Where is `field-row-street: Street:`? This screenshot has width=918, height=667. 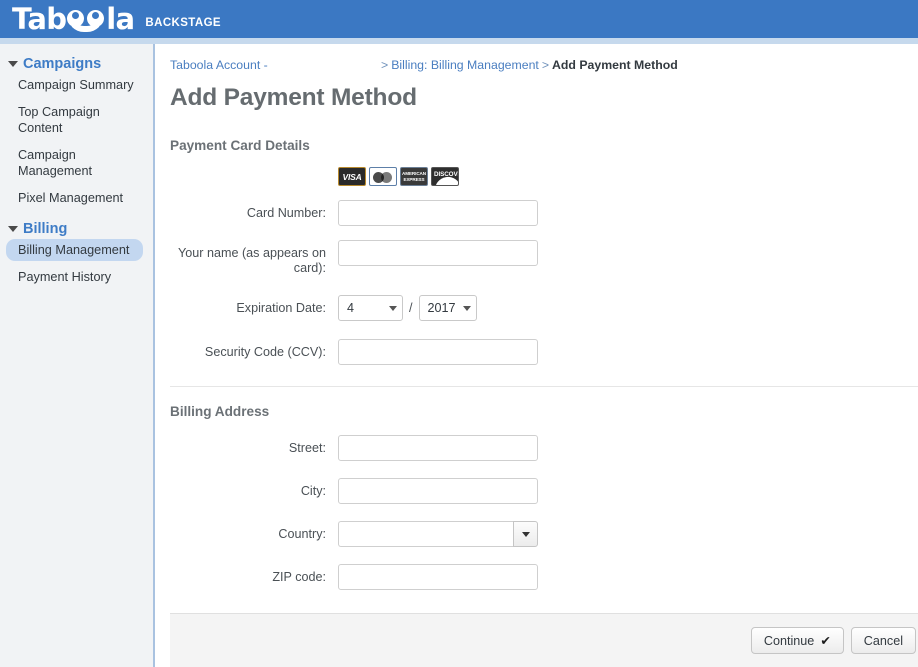 field-row-street: Street: is located at coordinates (544, 448).